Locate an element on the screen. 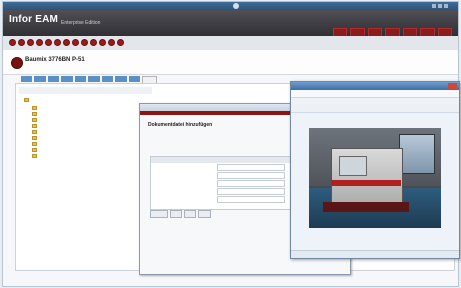 This screenshot has height=288, width=461. tree-root is located at coordinates (30, 100).